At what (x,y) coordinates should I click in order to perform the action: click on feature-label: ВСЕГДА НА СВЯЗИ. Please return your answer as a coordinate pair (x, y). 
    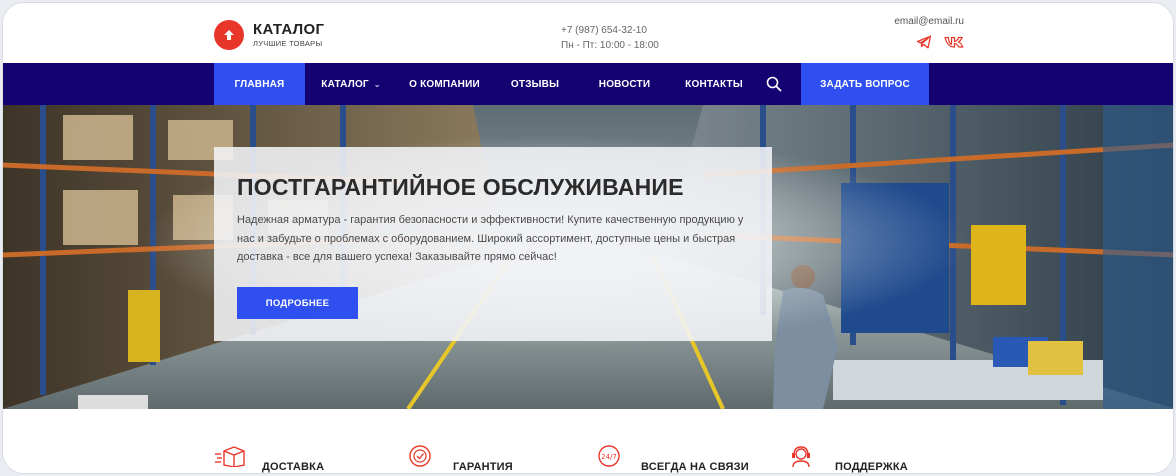
    Looking at the image, I should click on (695, 467).